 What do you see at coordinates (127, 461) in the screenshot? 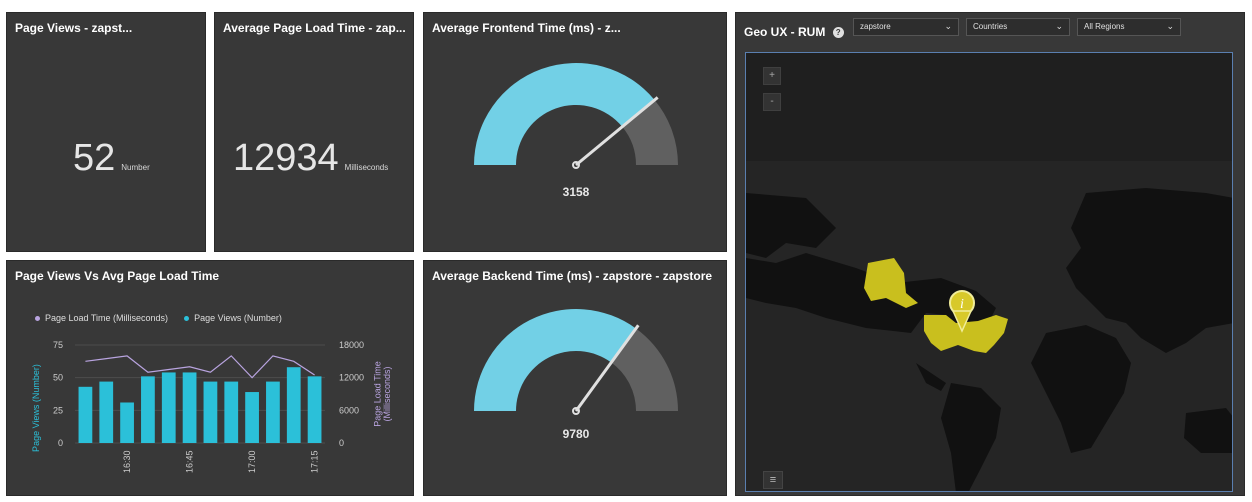
I see `x-tick-label: 16:30` at bounding box center [127, 461].